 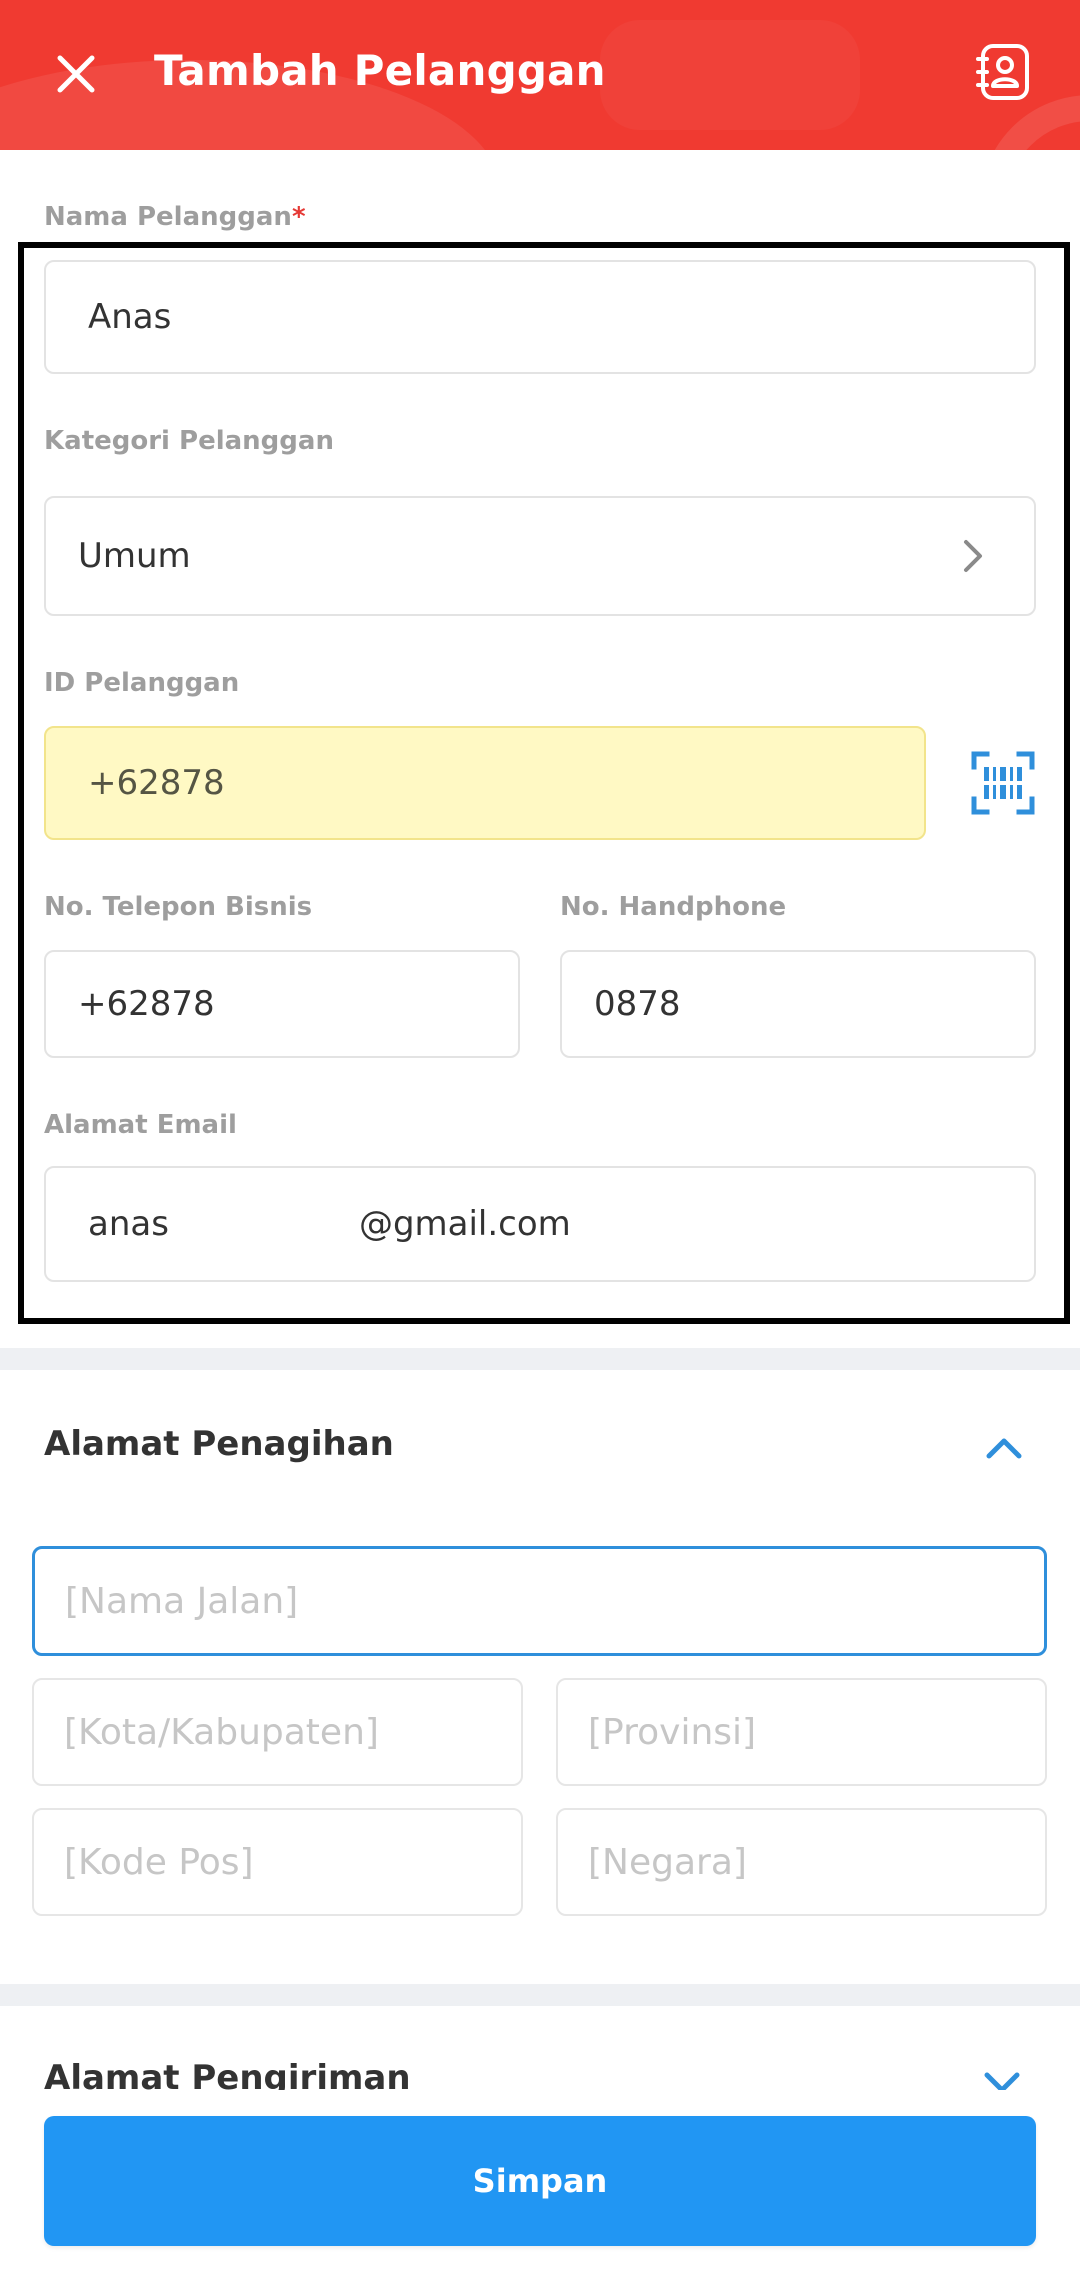 I want to click on chevron-right-icon, so click(x=973, y=556).